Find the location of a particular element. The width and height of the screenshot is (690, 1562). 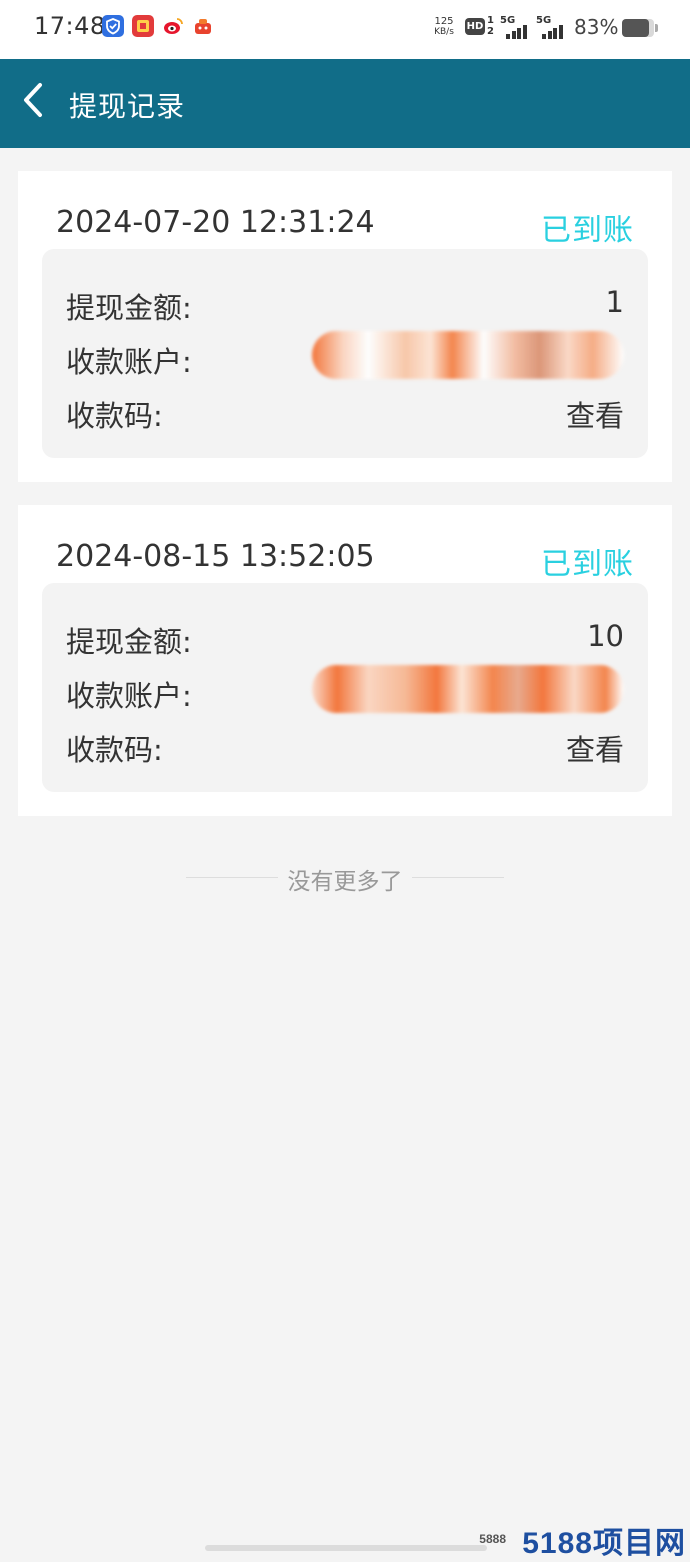

sim2-bars is located at coordinates (553, 29).